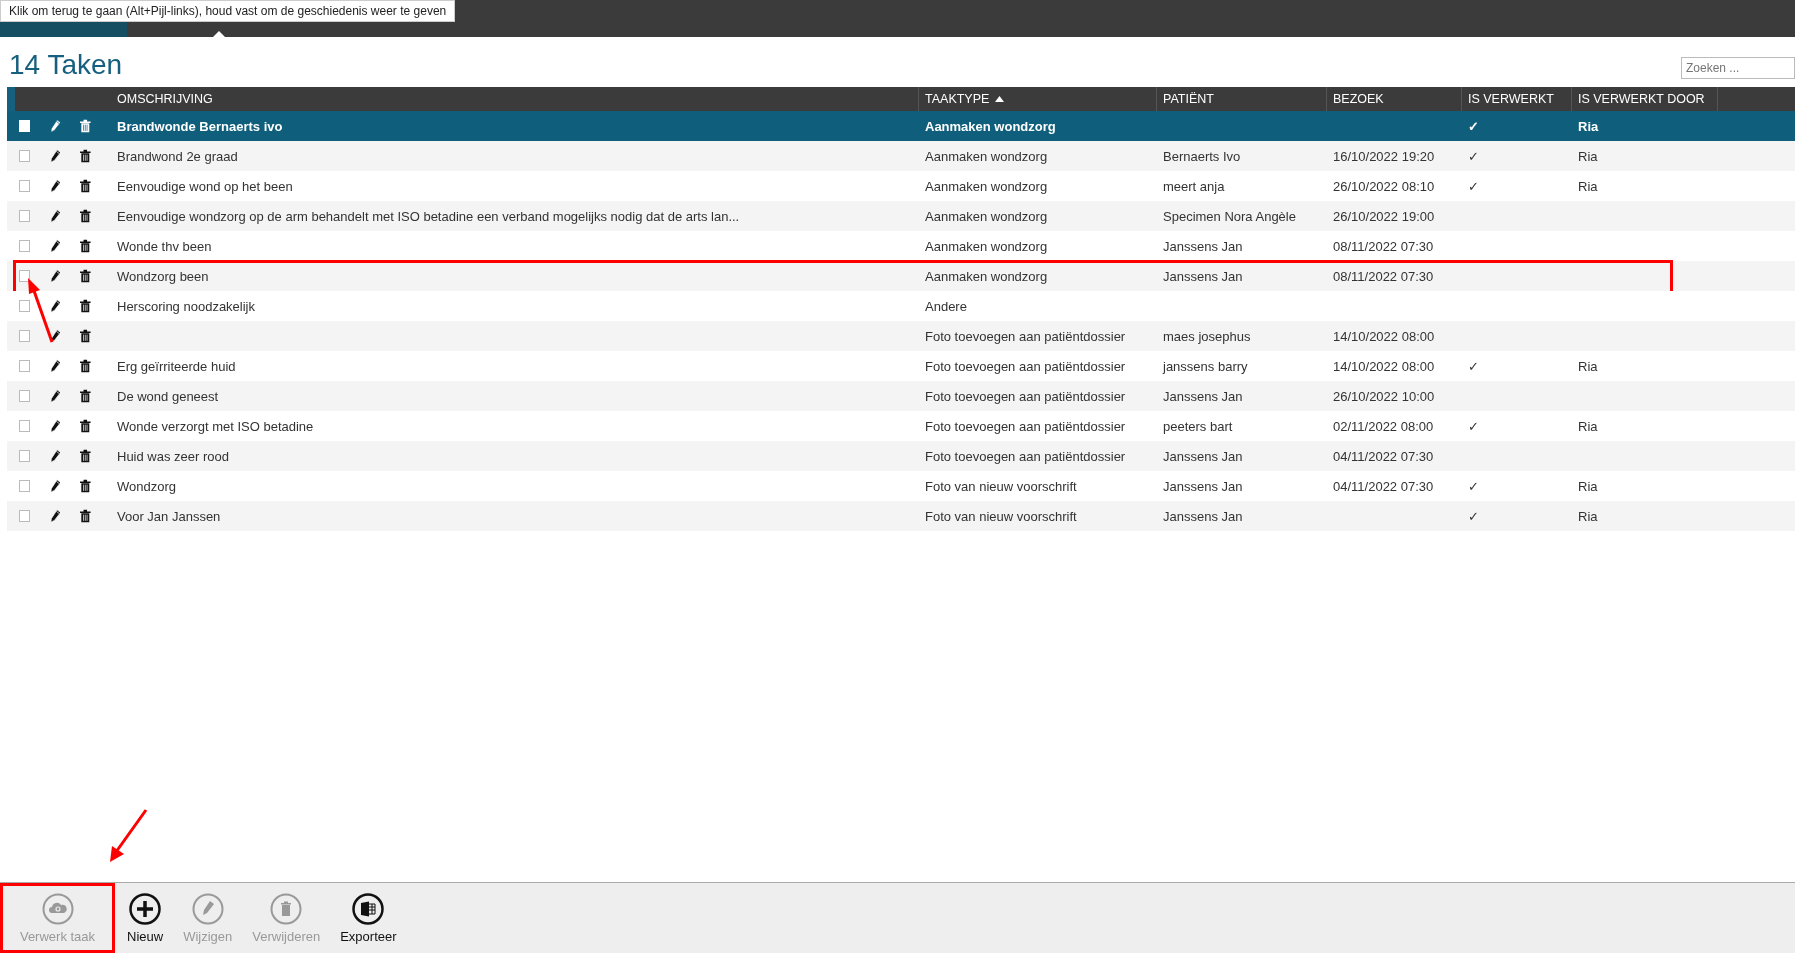 The image size is (1795, 953). I want to click on column-header: BEZOEK, so click(1358, 99).